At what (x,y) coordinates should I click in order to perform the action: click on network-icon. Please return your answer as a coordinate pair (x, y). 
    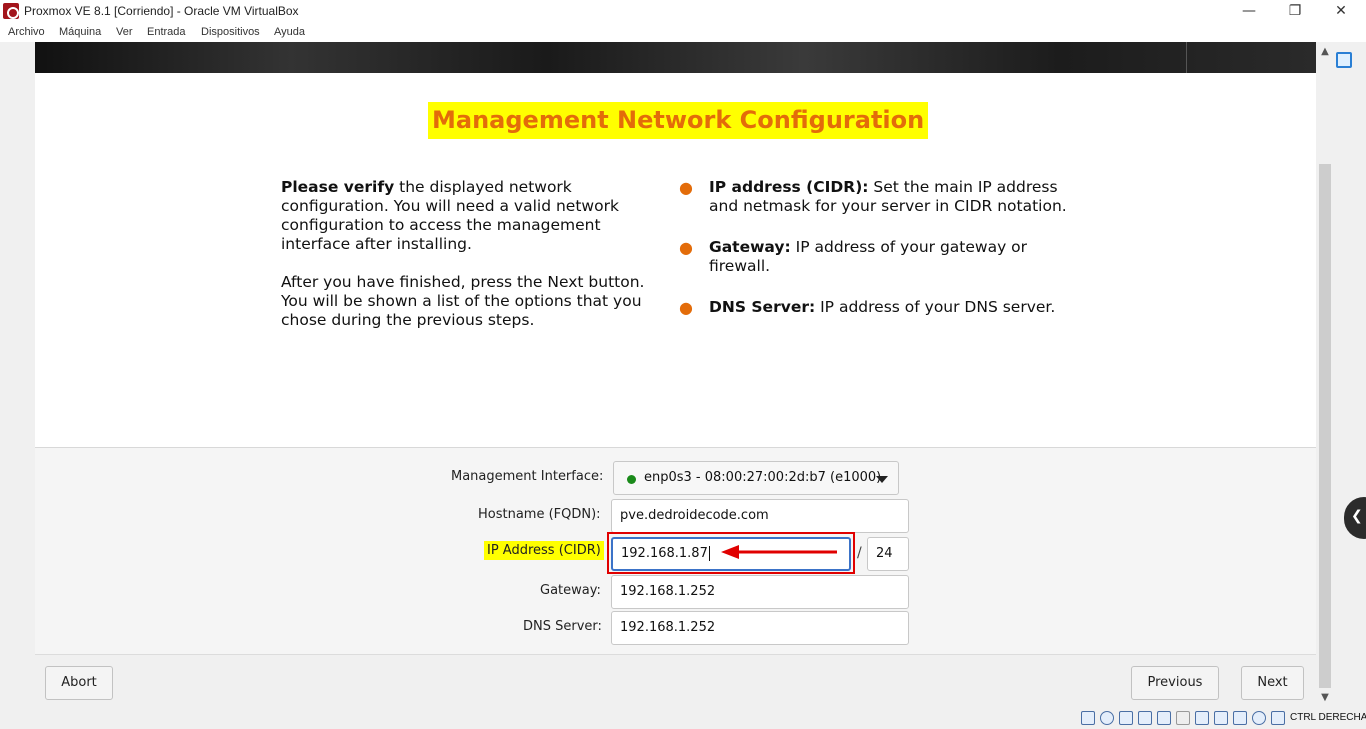
    Looking at the image, I should click on (1145, 718).